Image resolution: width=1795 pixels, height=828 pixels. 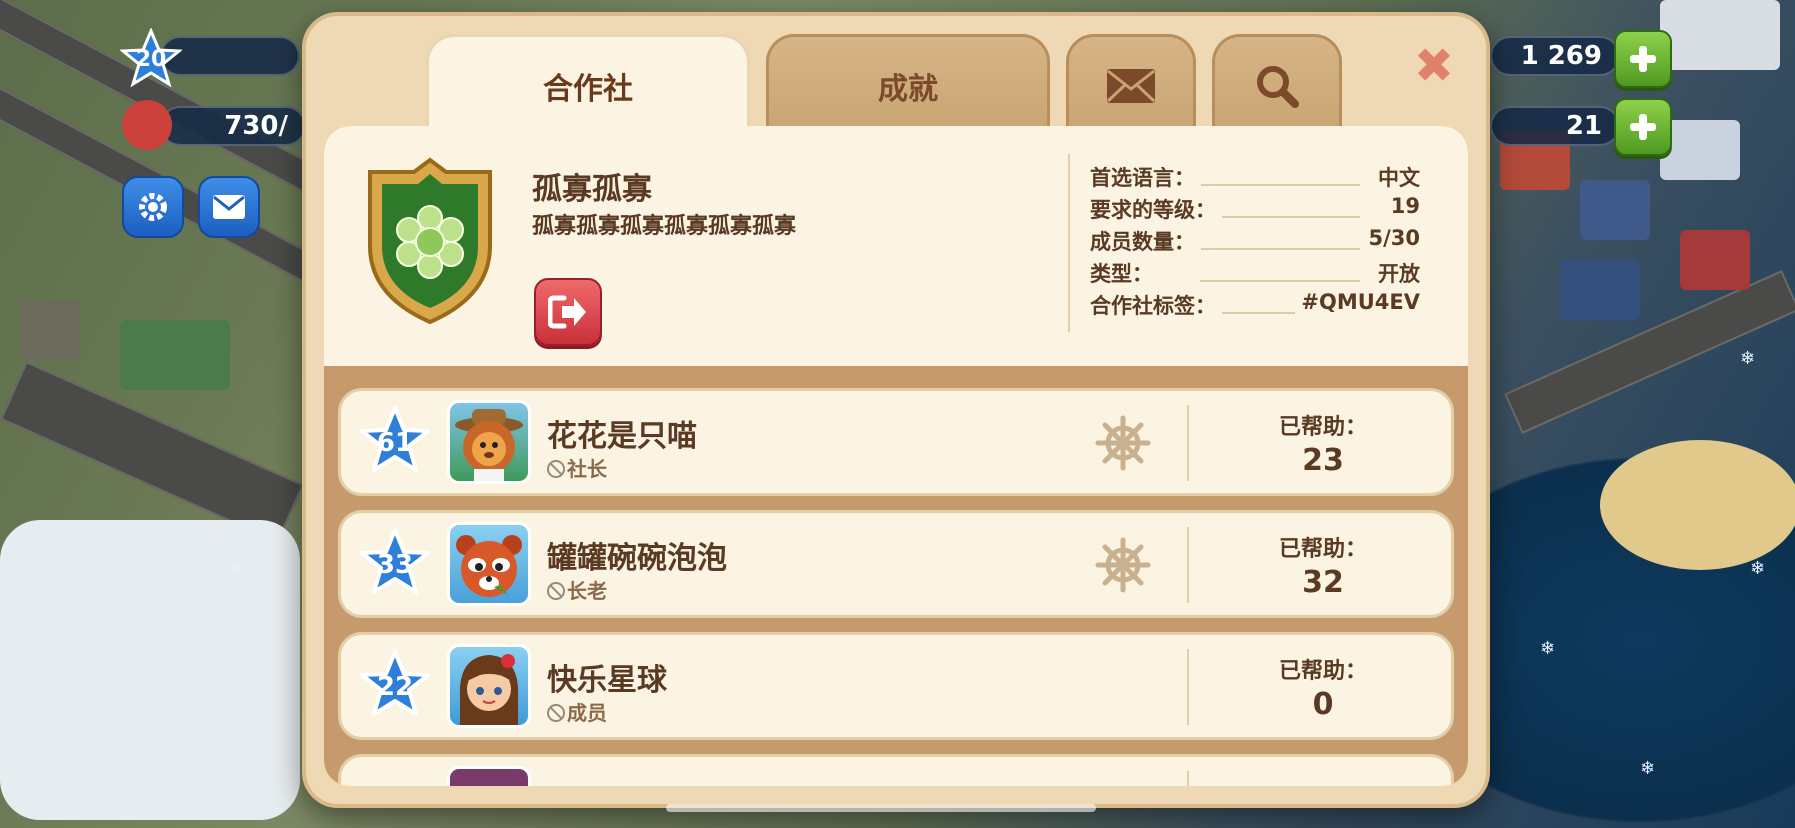 I want to click on stat-label: 合作社标签：, so click(x=1156, y=305).